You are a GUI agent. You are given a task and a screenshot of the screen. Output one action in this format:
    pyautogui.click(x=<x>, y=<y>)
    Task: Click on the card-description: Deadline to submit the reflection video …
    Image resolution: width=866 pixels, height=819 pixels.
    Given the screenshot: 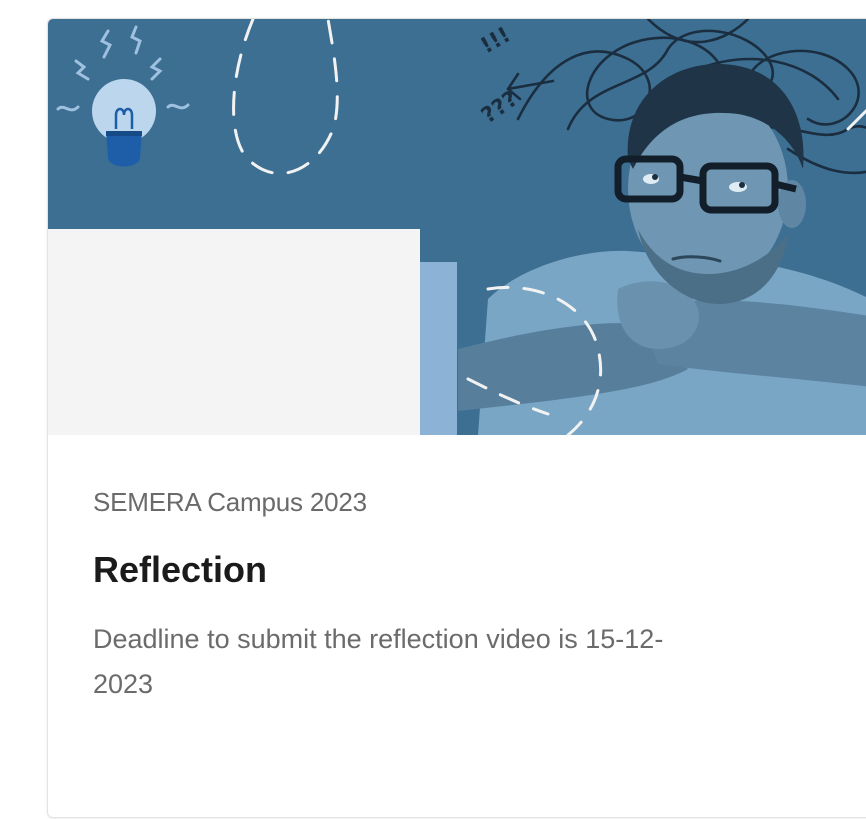 What is the action you would take?
    pyautogui.click(x=378, y=661)
    